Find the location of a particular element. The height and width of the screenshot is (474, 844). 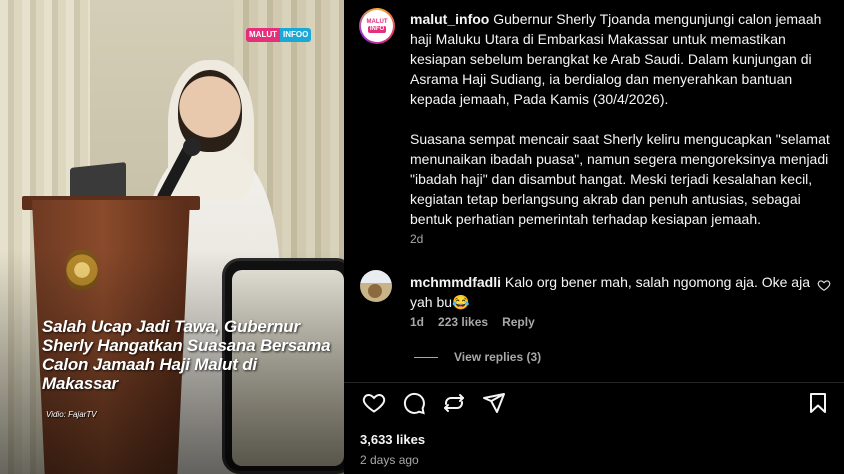

view-replies-label: View replies (3) is located at coordinates (498, 357).